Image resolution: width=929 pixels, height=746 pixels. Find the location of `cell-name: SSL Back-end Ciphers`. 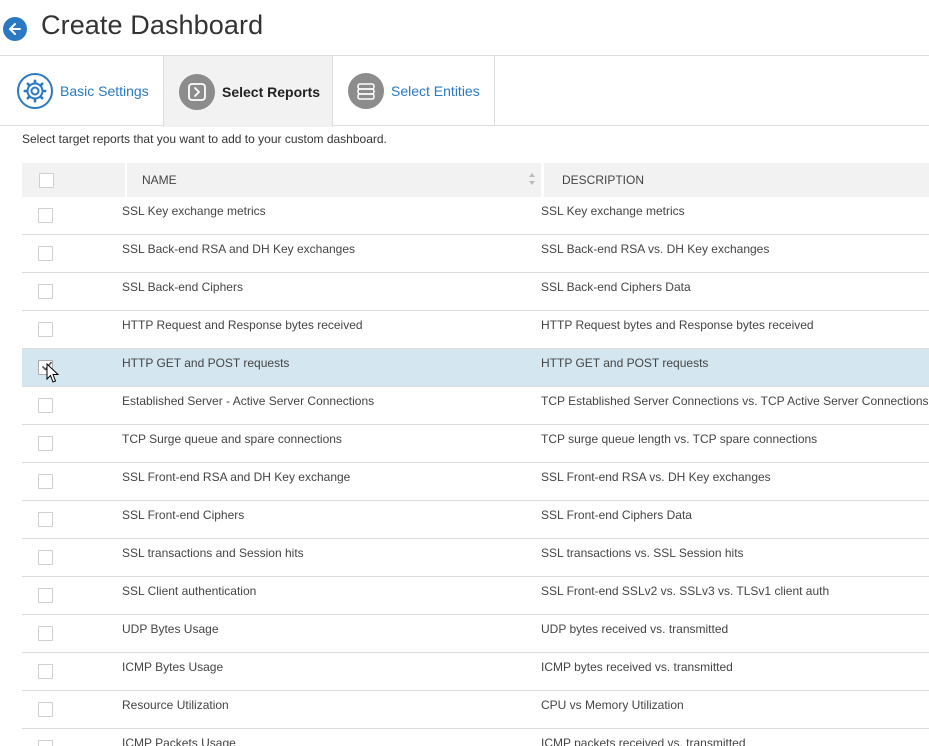

cell-name: SSL Back-end Ciphers is located at coordinates (182, 287).